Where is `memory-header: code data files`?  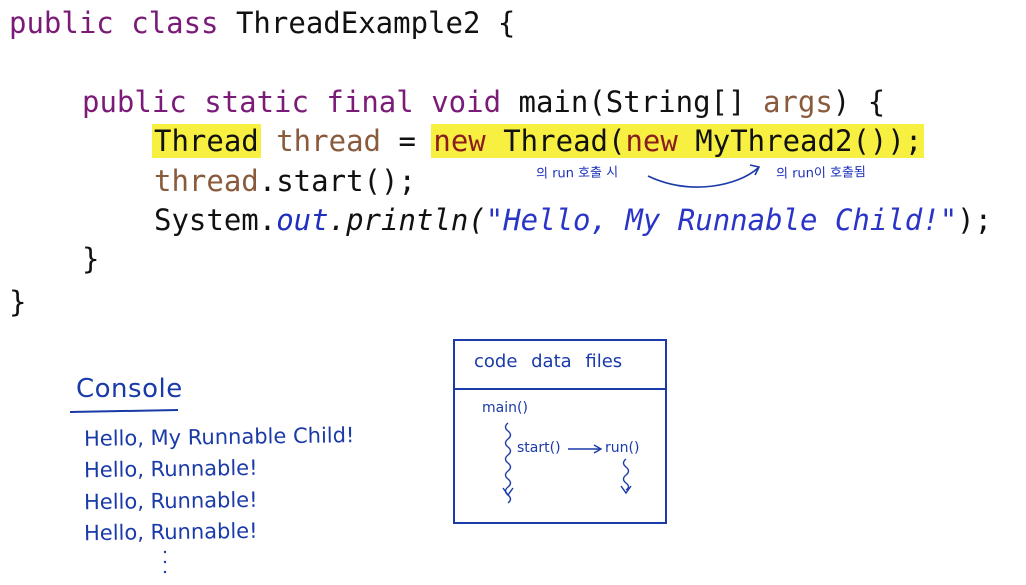 memory-header: code data files is located at coordinates (548, 361).